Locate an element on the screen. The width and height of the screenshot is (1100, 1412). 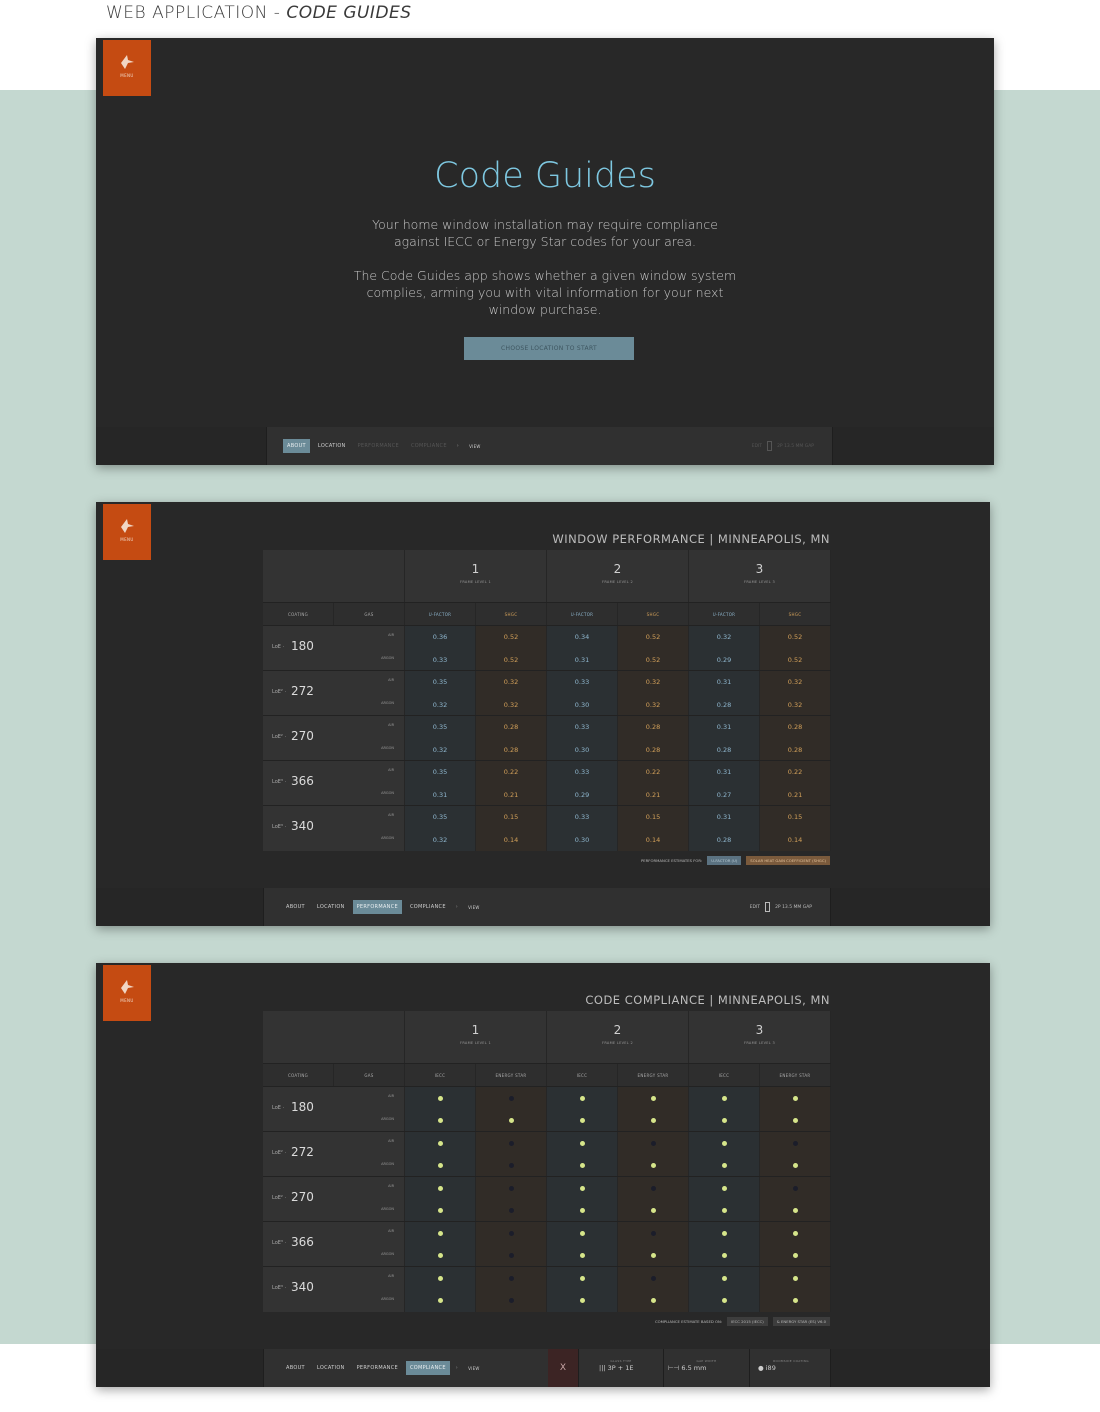
shgc-cell: 0.32 is located at coordinates (511, 682).